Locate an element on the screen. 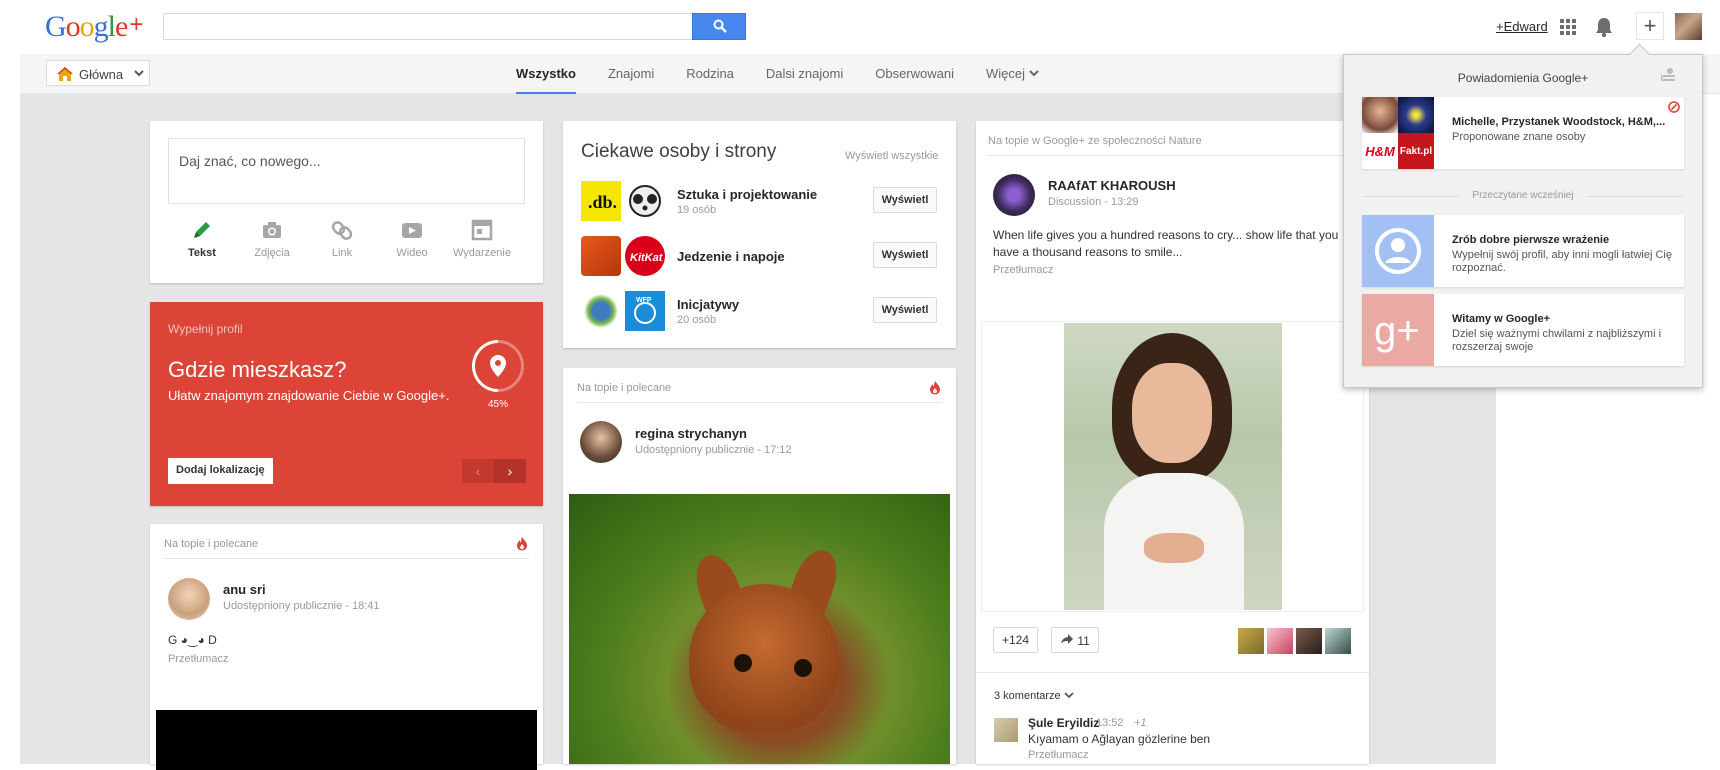 This screenshot has height=770, width=1720. view-all-link: Wyświetl wszystkie is located at coordinates (891, 156).